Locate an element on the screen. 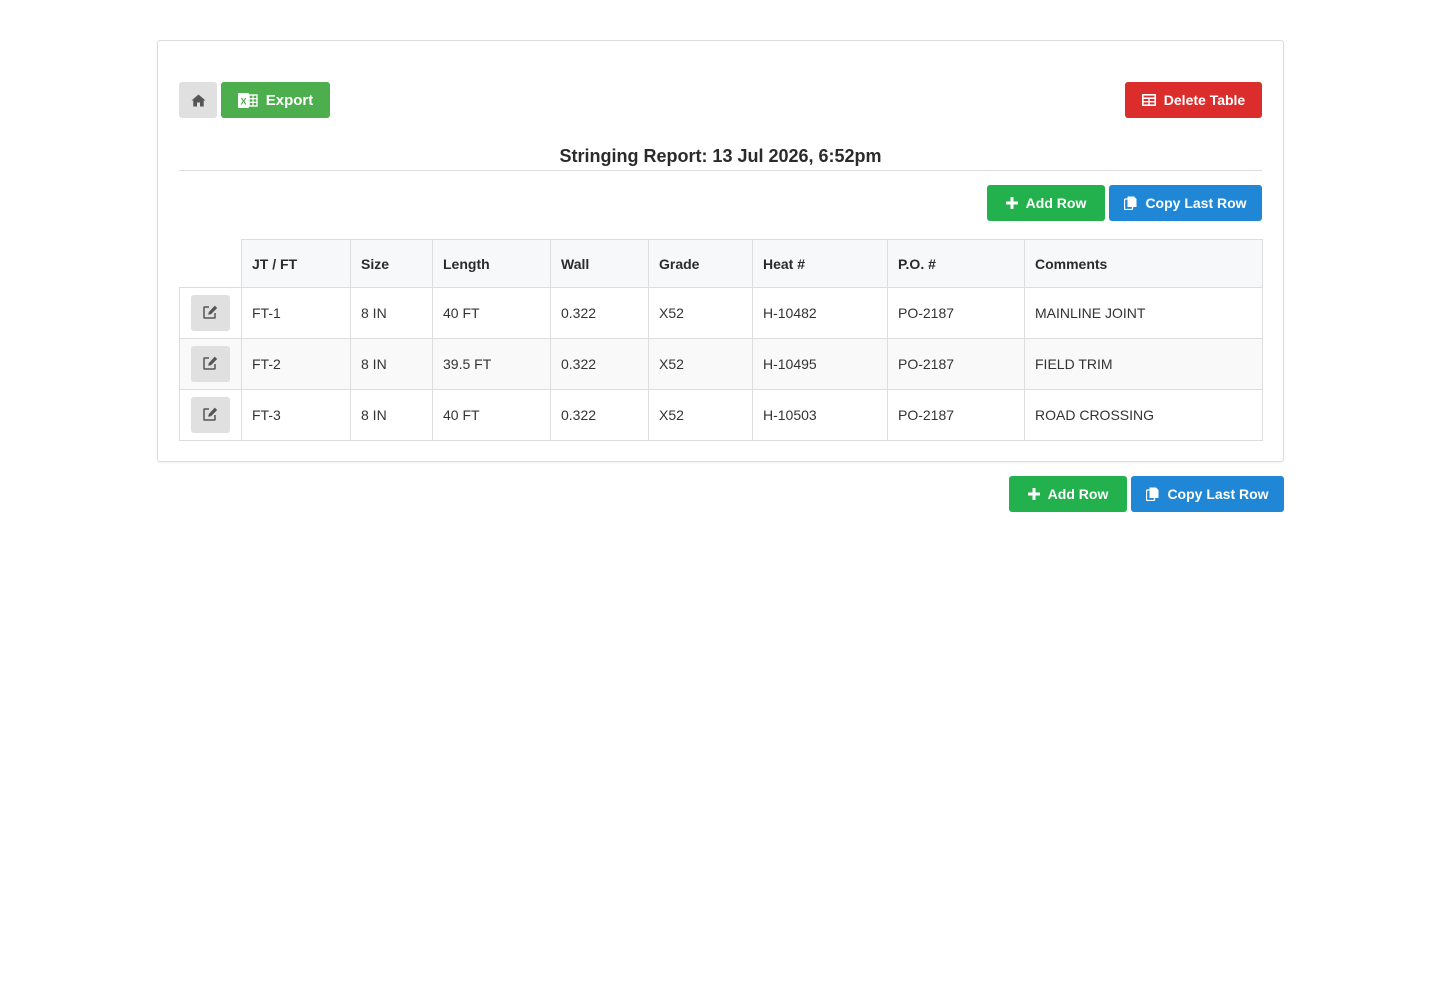 The width and height of the screenshot is (1440, 1000). delete-table-label: Delete Table is located at coordinates (1204, 100).